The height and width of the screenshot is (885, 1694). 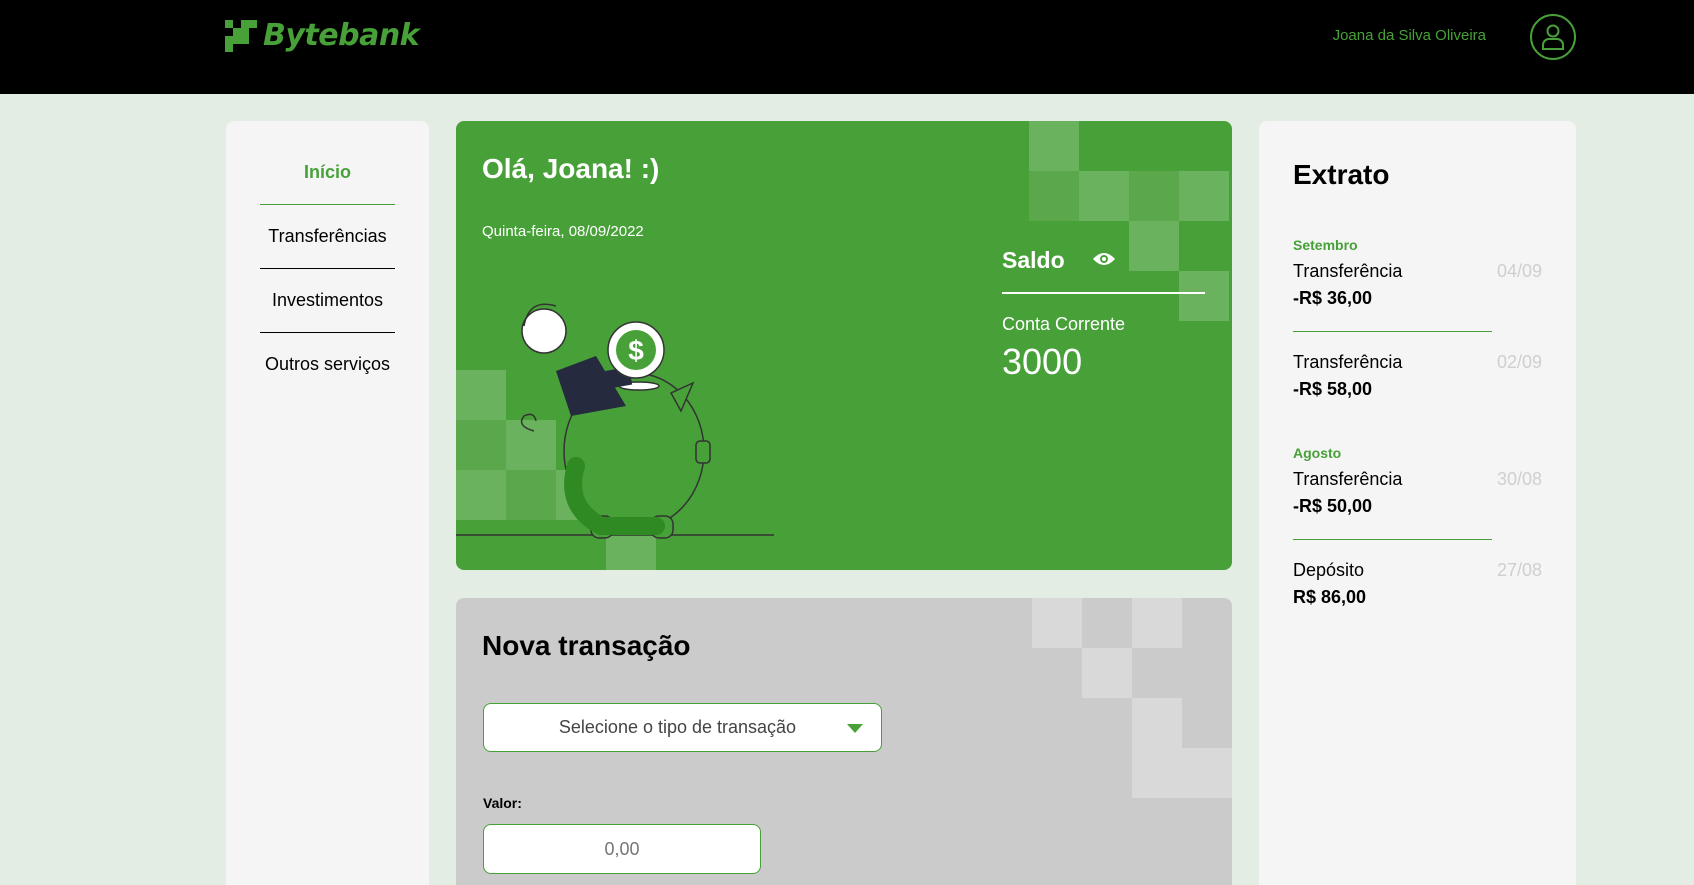 What do you see at coordinates (341, 35) in the screenshot?
I see `brand-name: Bytebank` at bounding box center [341, 35].